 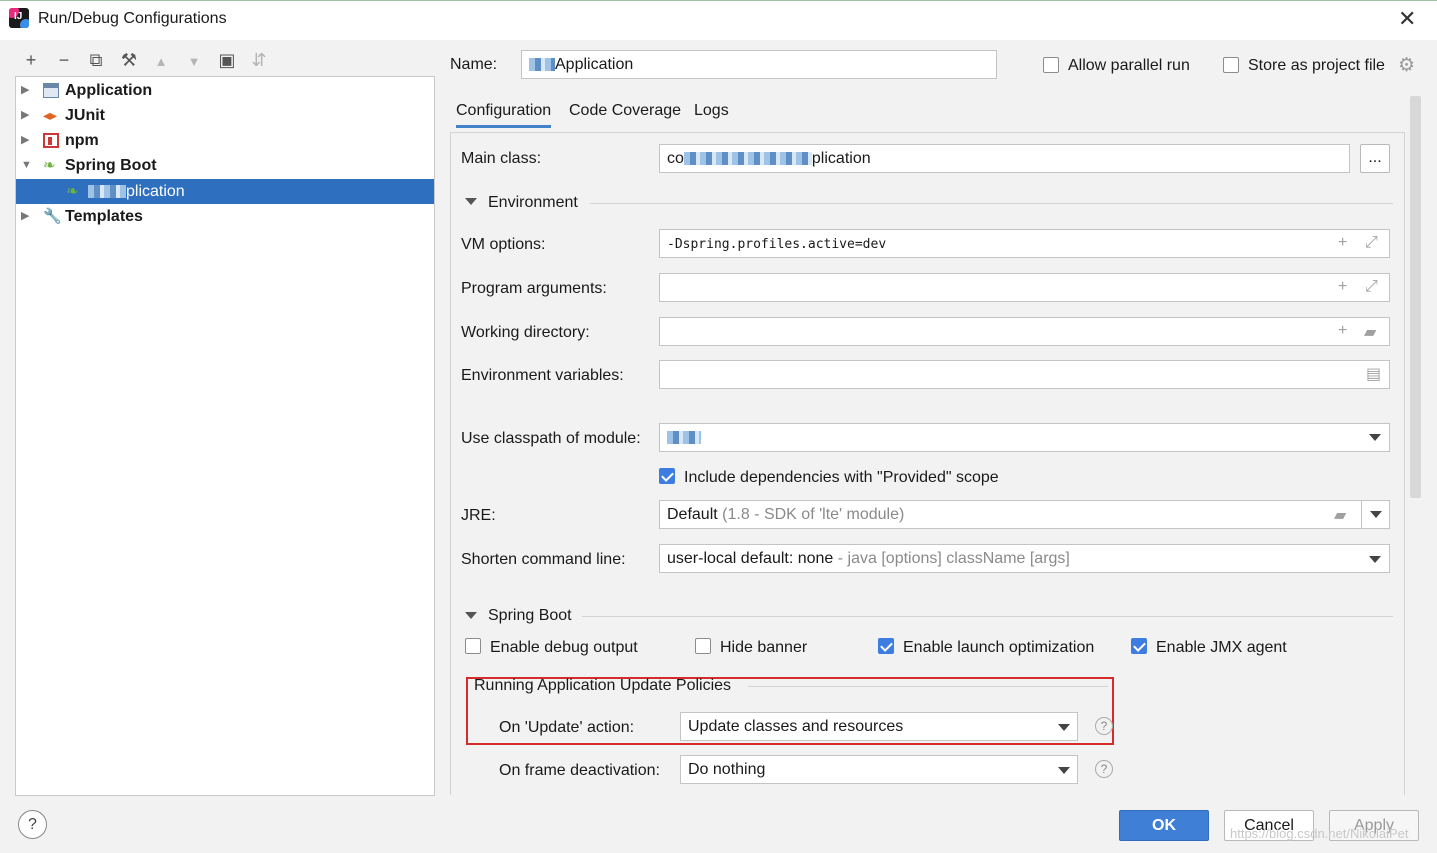 What do you see at coordinates (227, 60) in the screenshot?
I see `new-folder-button: ▣` at bounding box center [227, 60].